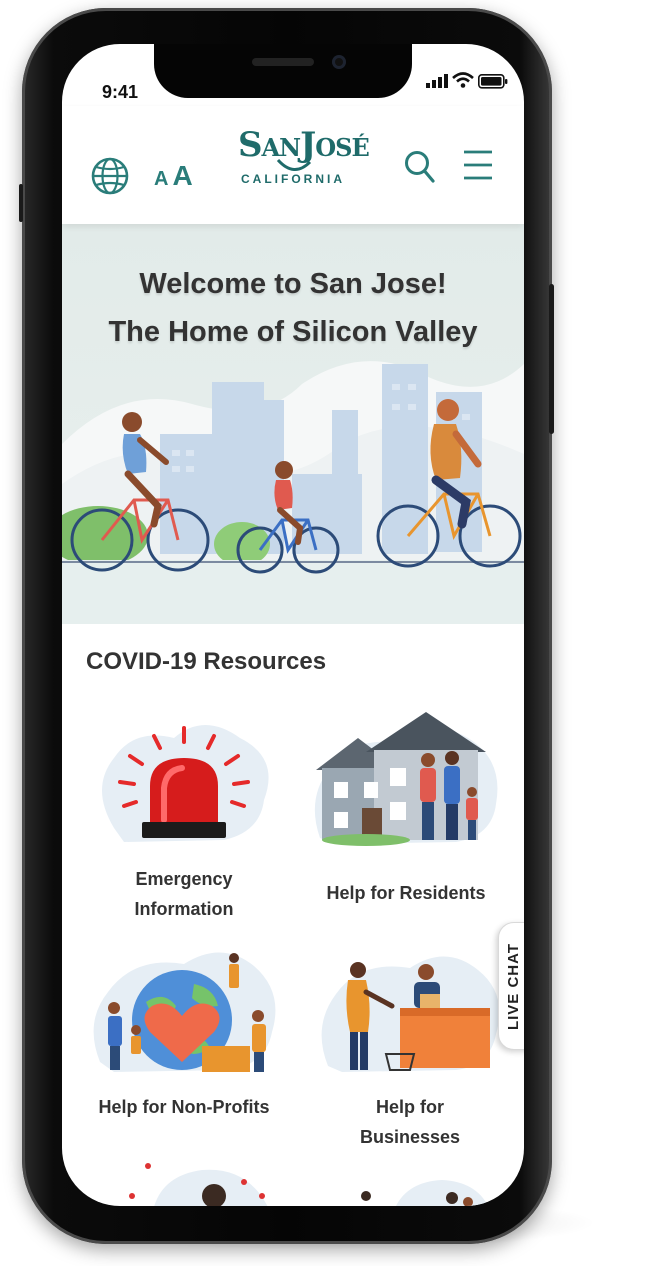 This screenshot has width=668, height=1266. Describe the element at coordinates (410, 1122) in the screenshot. I see `card-label: Help for Businesses` at that location.